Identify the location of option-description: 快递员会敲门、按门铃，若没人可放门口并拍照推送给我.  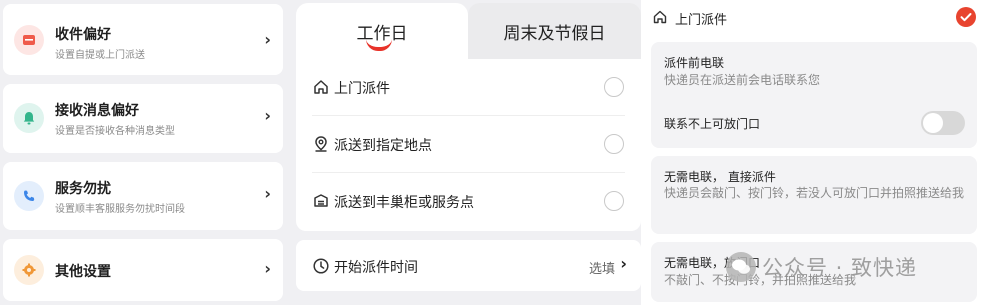
(814, 193).